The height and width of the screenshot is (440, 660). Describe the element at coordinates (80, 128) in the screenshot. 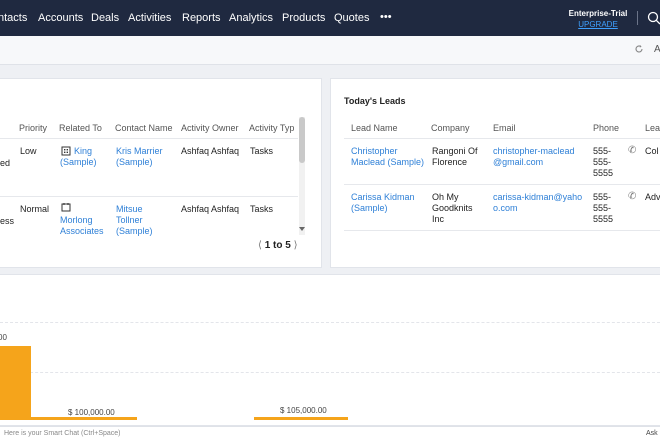

I see `col-related-to: Related To` at that location.